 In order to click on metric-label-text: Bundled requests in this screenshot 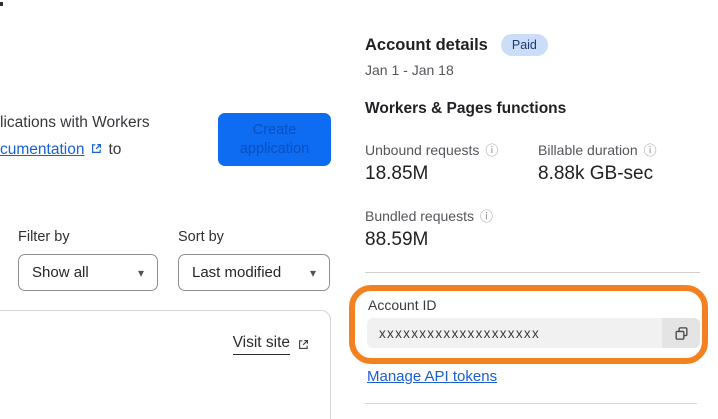, I will do `click(419, 216)`.